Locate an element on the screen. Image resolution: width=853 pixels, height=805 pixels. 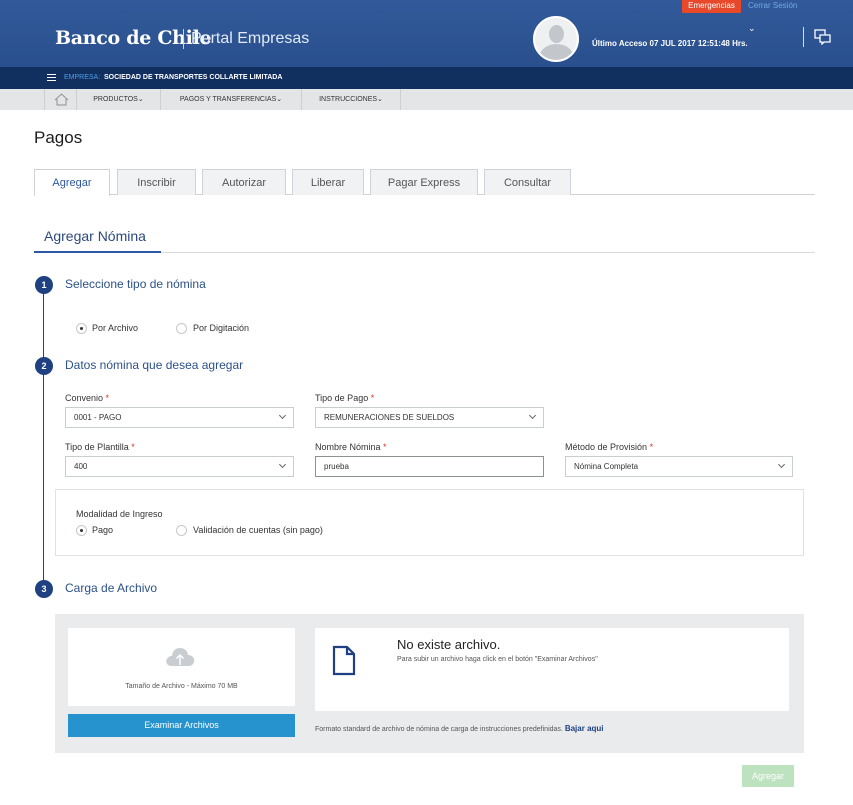
file-size-limit: Tamaño de Archivo - Máximo 70 MB is located at coordinates (181, 686).